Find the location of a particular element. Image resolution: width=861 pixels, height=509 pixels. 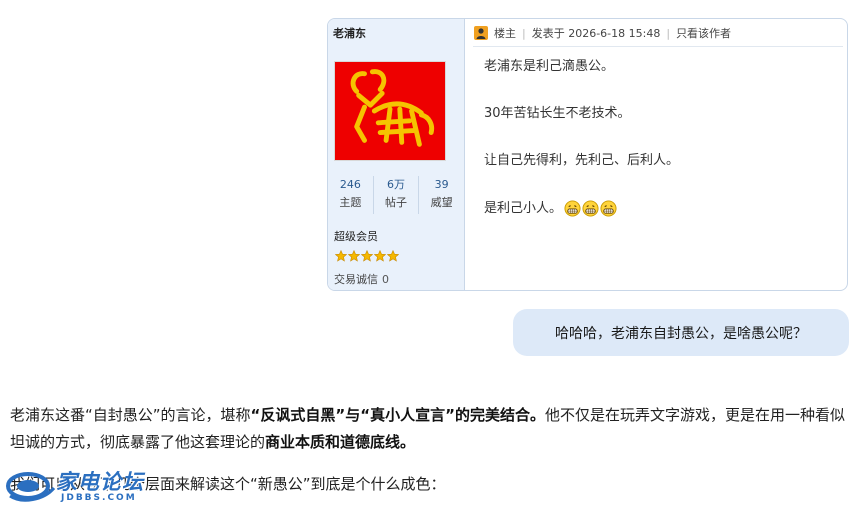

user-message-bubble: 哈哈哈，老浦东自封愚公，是啥愚公呢？ is located at coordinates (681, 332).